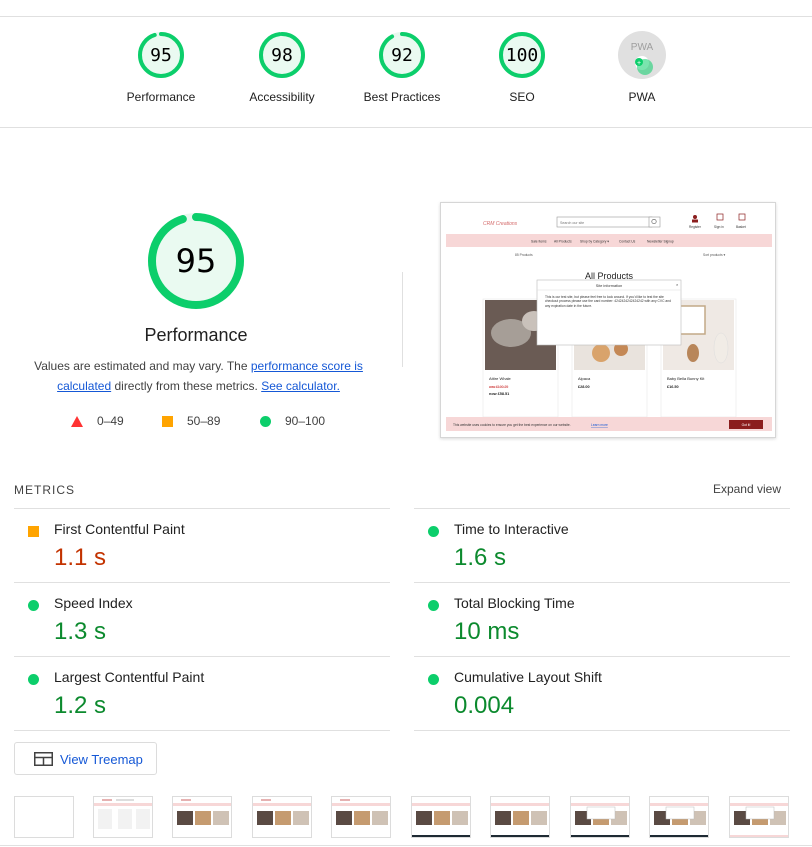  I want to click on legend-fail: 0–49, so click(97, 422).